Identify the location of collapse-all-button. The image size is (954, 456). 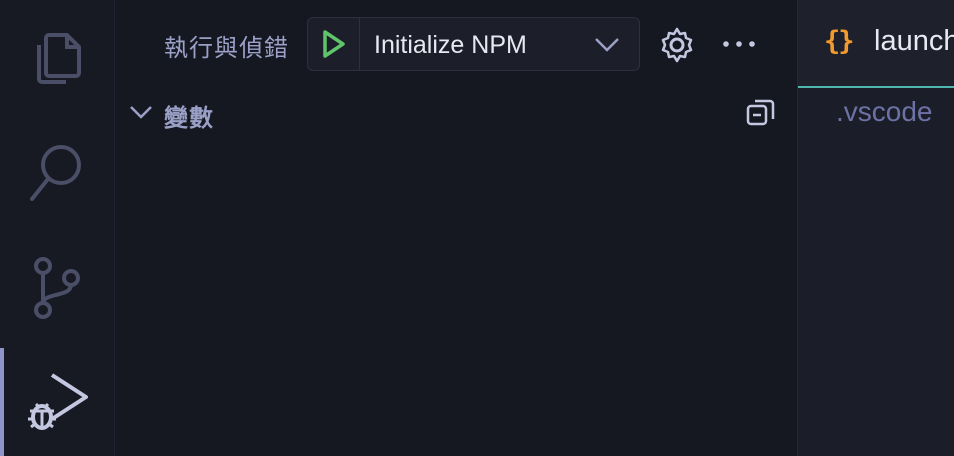
(761, 115).